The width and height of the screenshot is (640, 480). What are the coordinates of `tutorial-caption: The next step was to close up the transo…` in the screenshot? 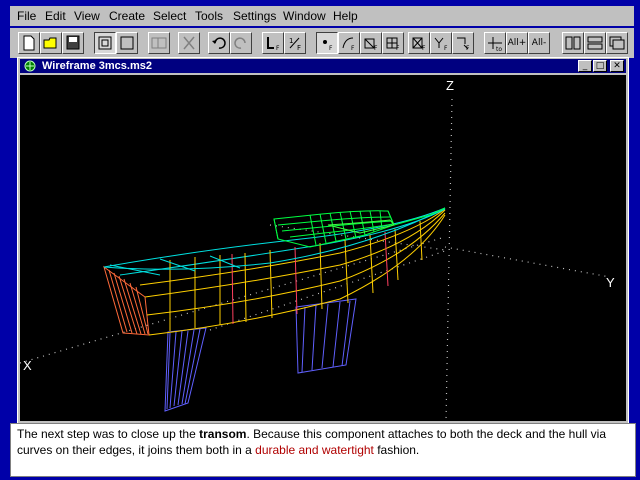 It's located at (323, 450).